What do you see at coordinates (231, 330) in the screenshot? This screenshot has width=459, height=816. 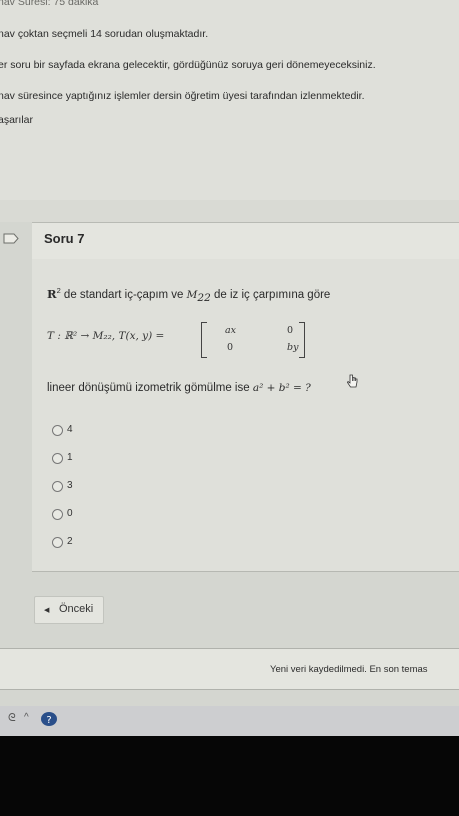 I see `matrix-cell: ax` at bounding box center [231, 330].